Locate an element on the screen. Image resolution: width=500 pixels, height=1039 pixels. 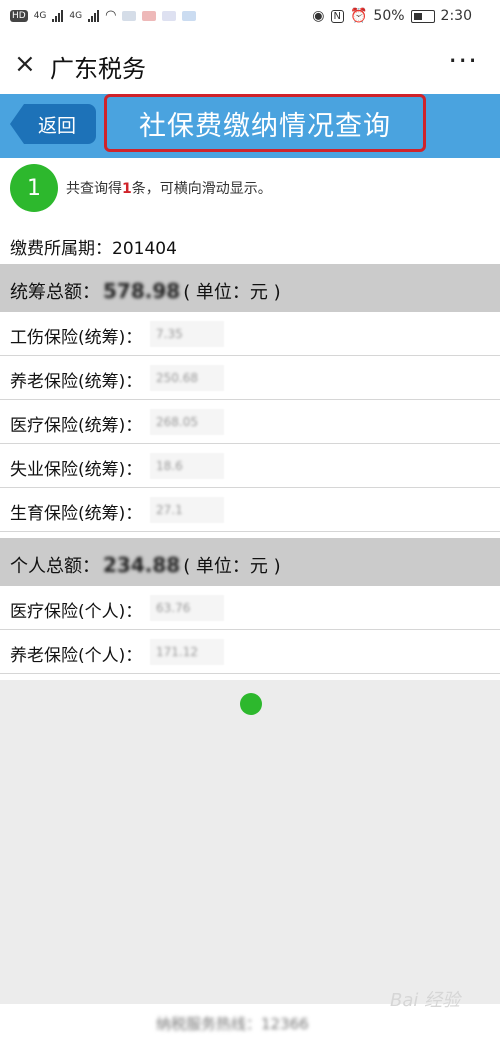
item-label: 医疗保险(个人)： is located at coordinates (76, 612).